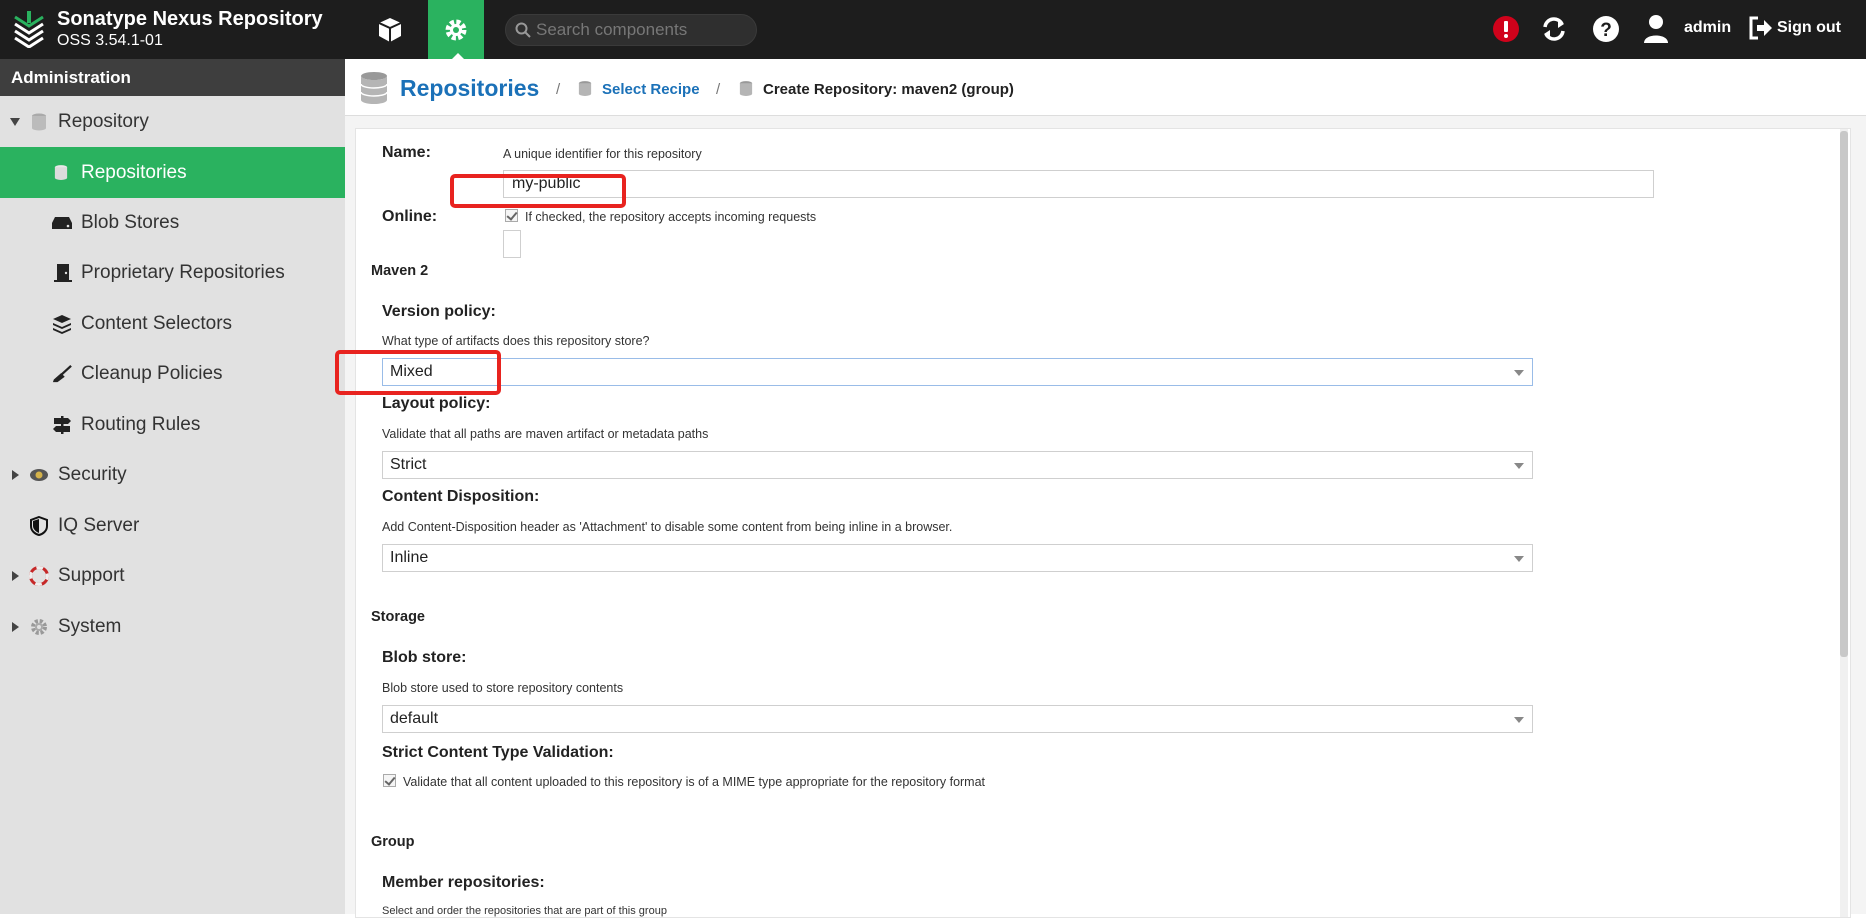  What do you see at coordinates (39, 627) in the screenshot?
I see `gear-icon` at bounding box center [39, 627].